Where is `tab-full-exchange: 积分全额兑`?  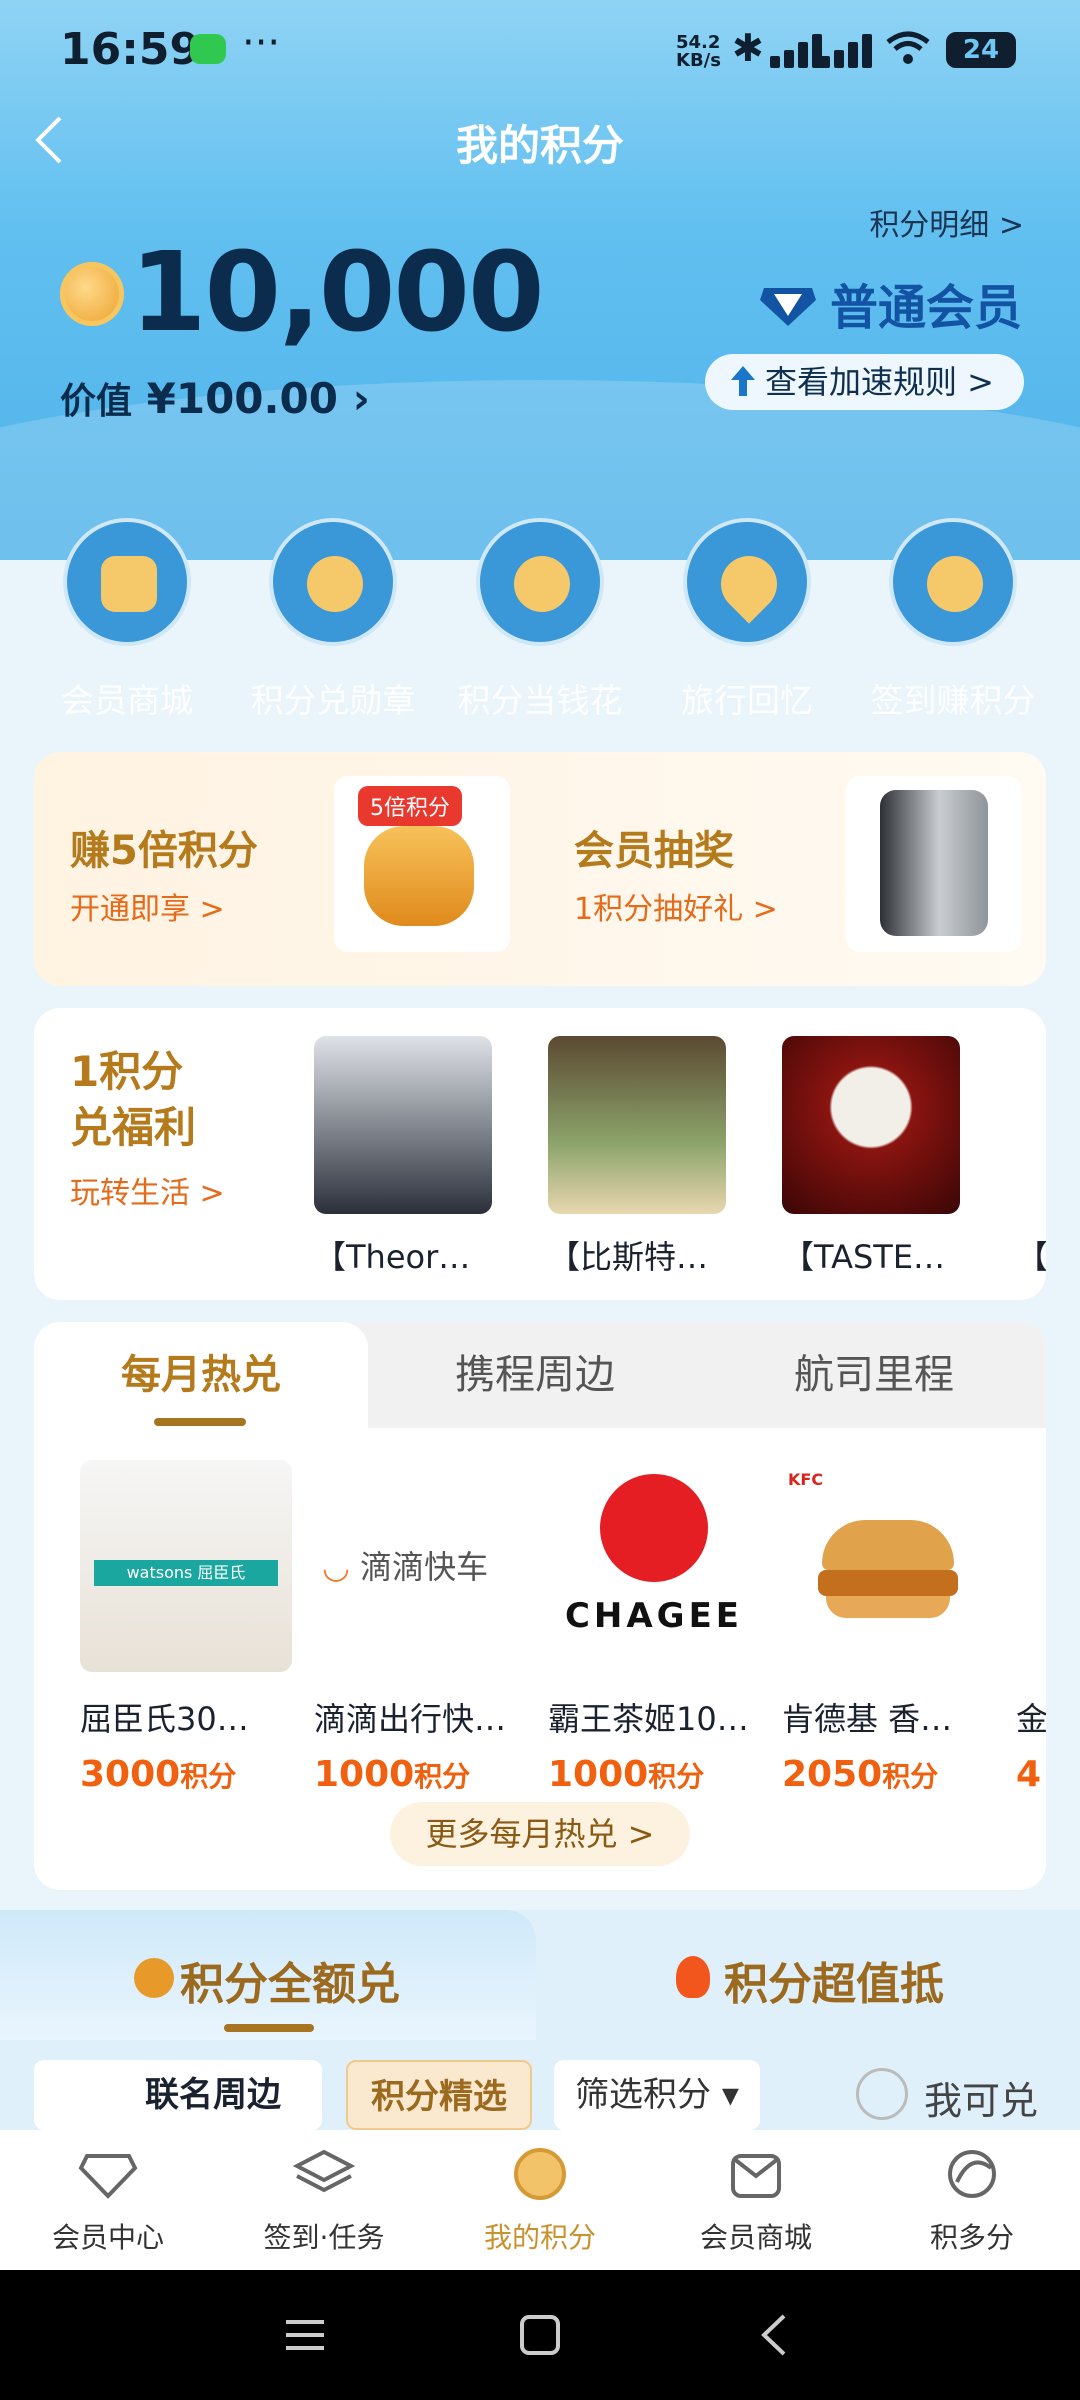 tab-full-exchange: 积分全额兑 is located at coordinates (268, 1975).